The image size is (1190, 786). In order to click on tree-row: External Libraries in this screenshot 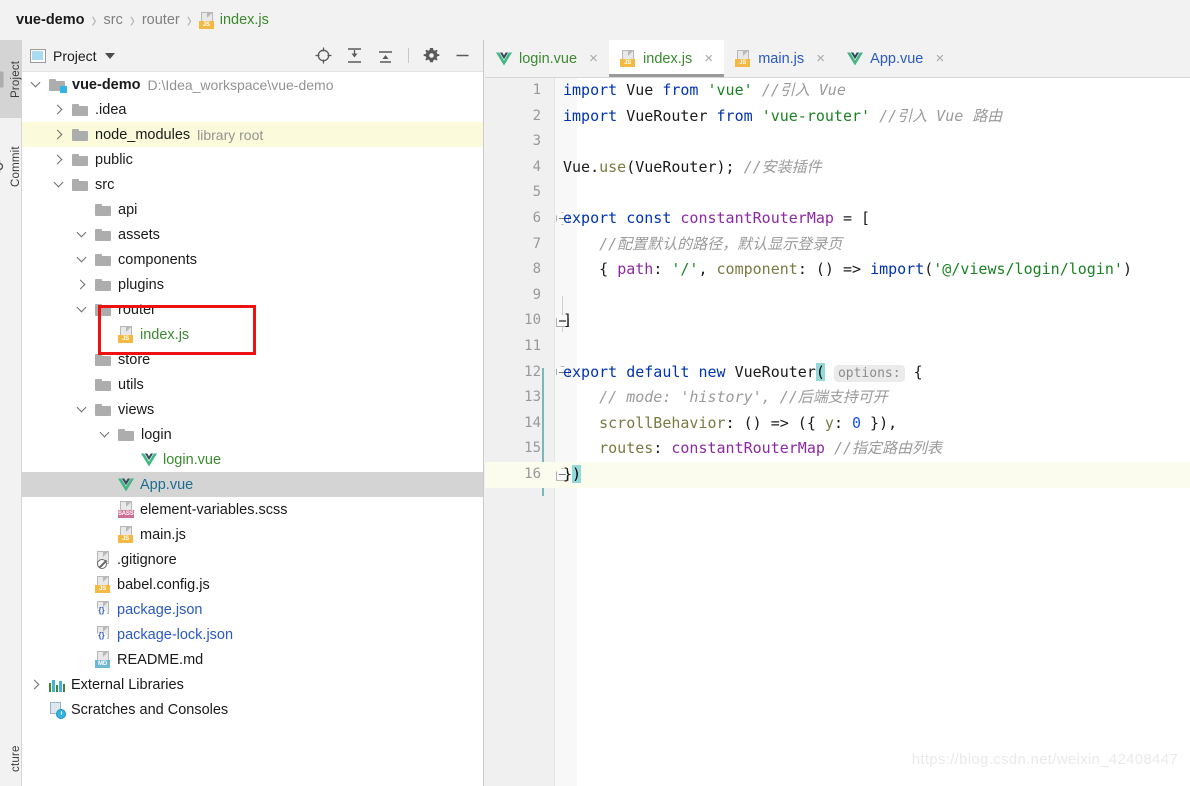, I will do `click(252, 684)`.